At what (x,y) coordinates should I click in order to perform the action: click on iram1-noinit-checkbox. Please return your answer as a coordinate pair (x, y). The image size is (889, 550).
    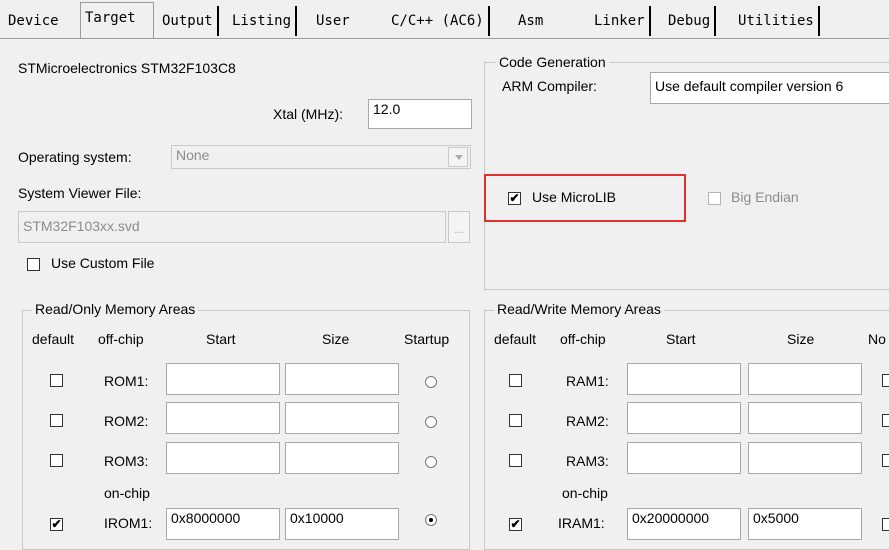
    Looking at the image, I should click on (885, 524).